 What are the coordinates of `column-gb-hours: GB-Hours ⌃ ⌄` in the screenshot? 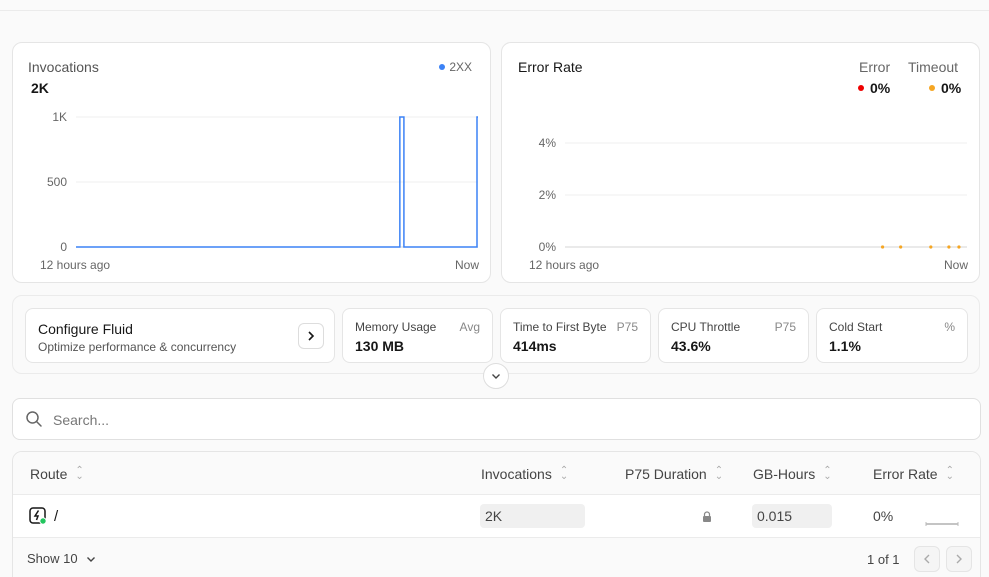 It's located at (792, 474).